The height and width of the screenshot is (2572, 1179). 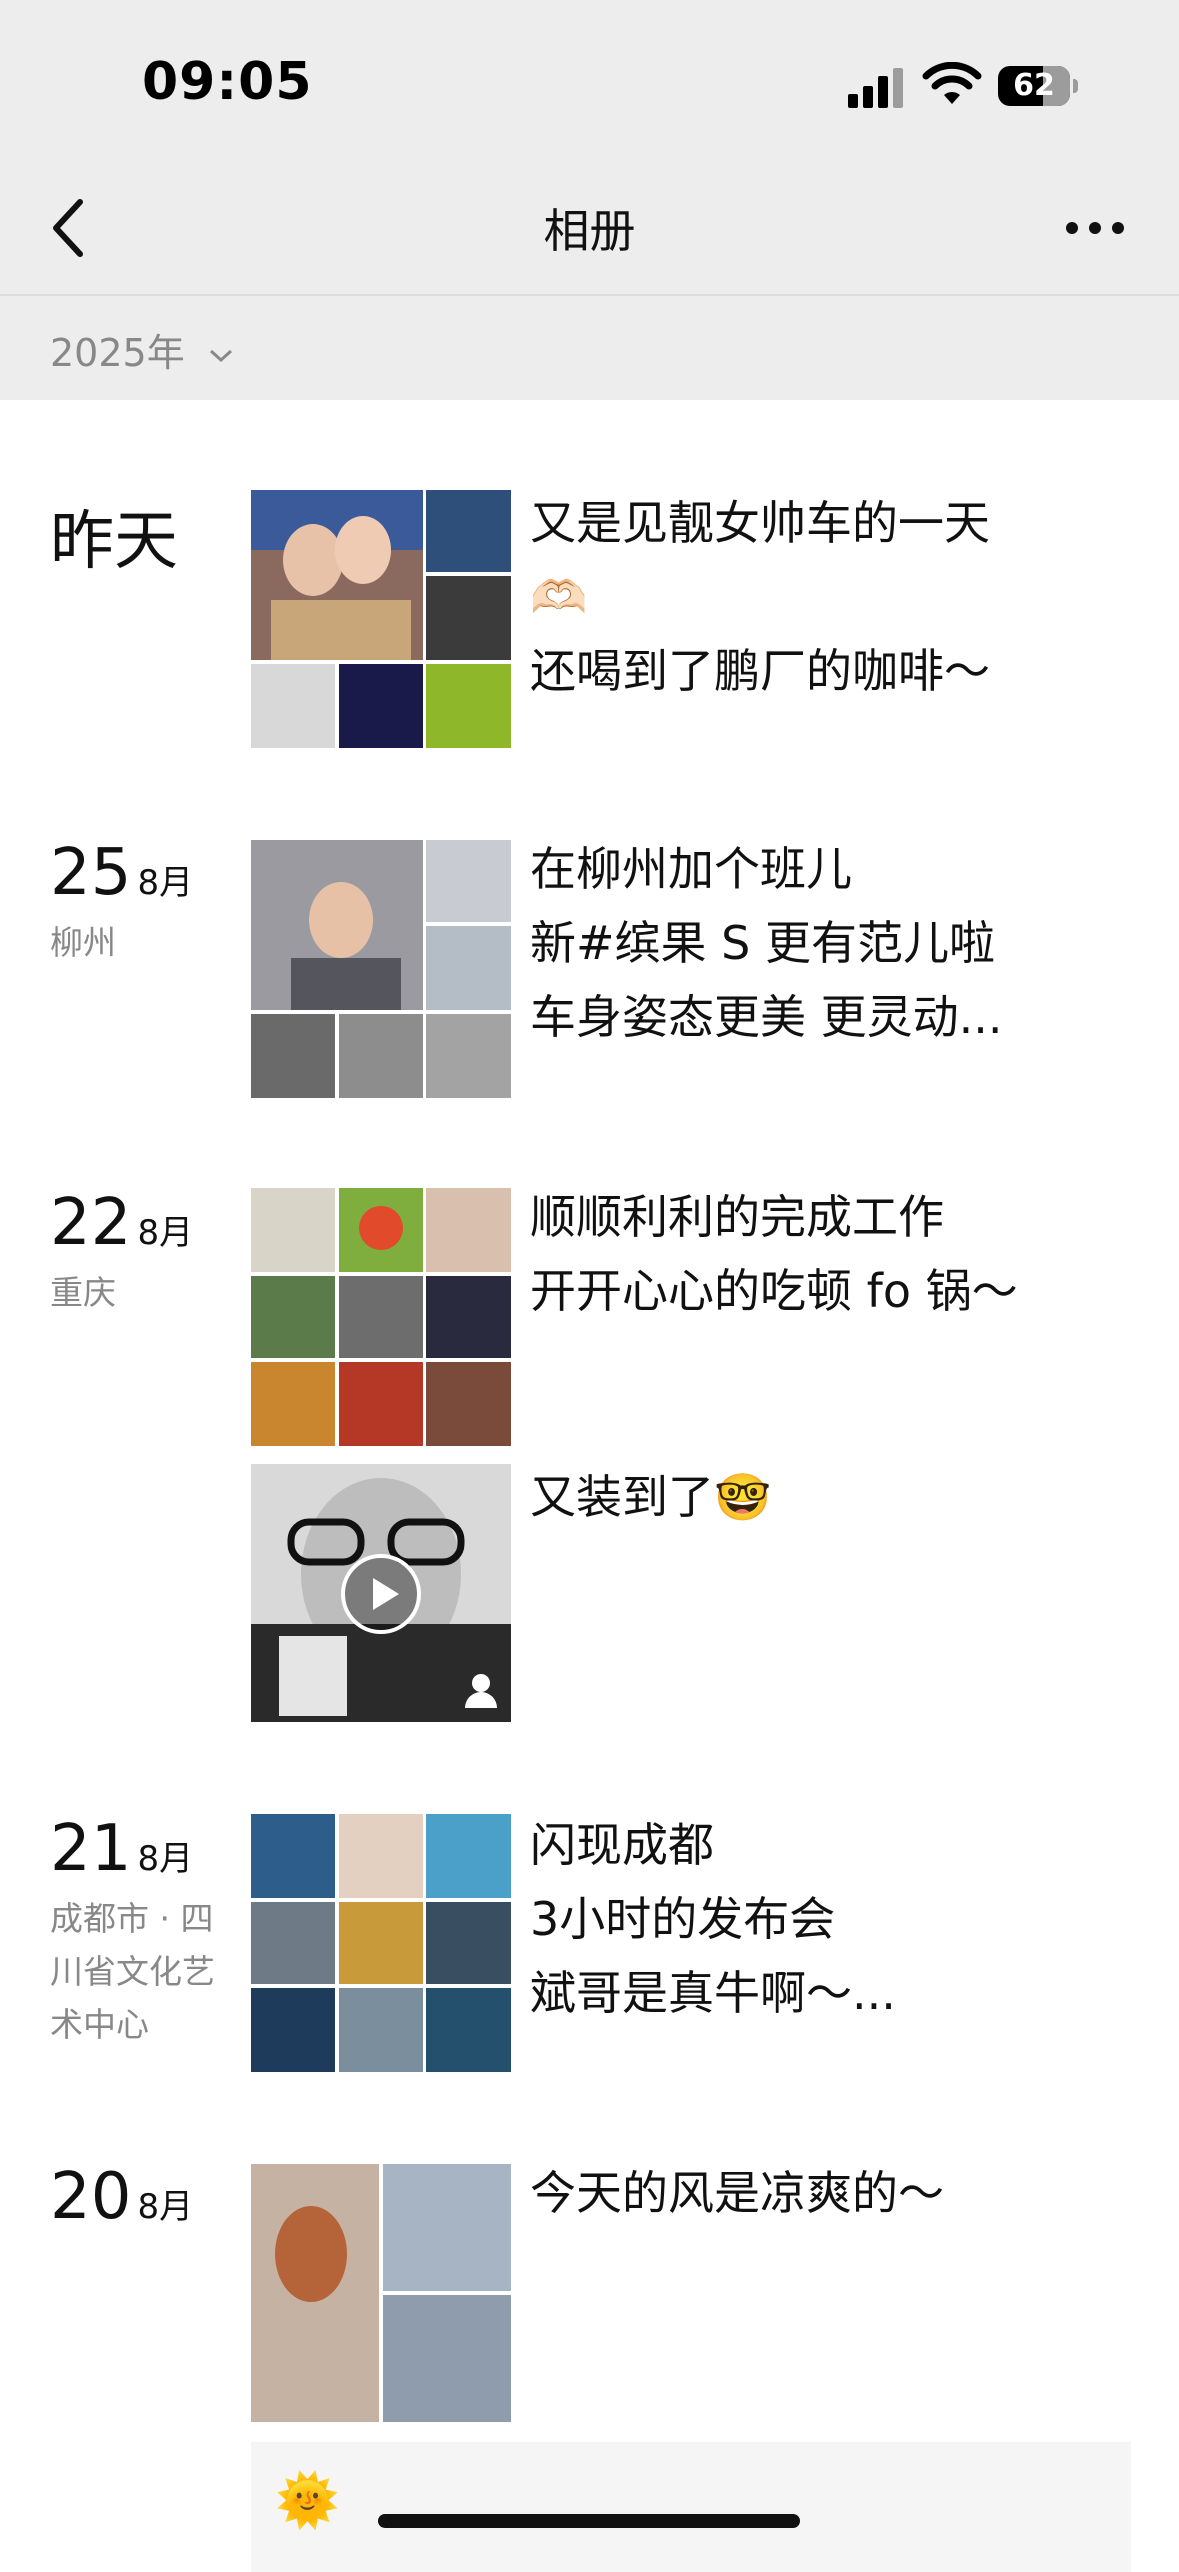 I want to click on caption-line: 又是见靓女帅车的一天, so click(x=760, y=523).